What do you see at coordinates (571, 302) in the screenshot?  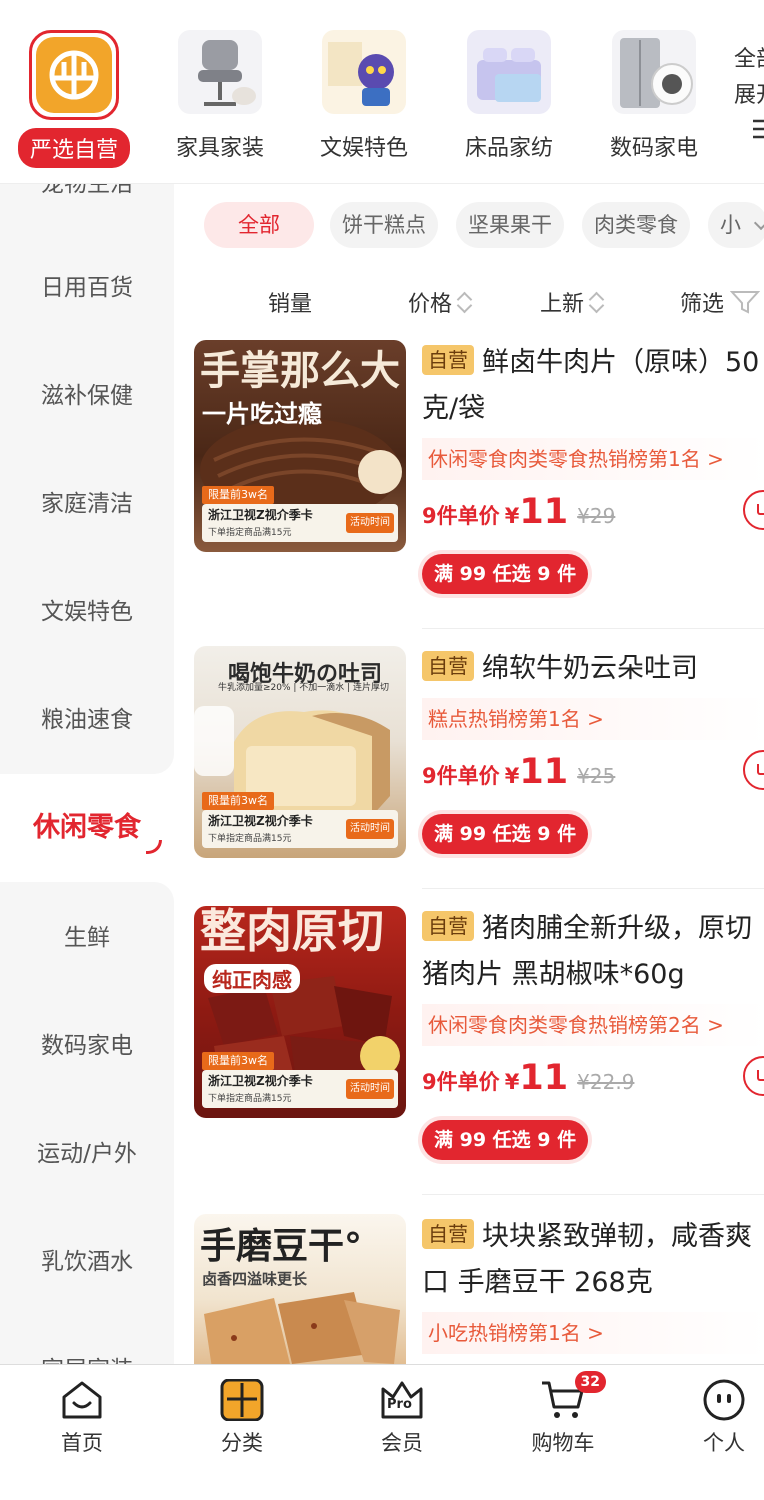 I see `sort-new: 上新` at bounding box center [571, 302].